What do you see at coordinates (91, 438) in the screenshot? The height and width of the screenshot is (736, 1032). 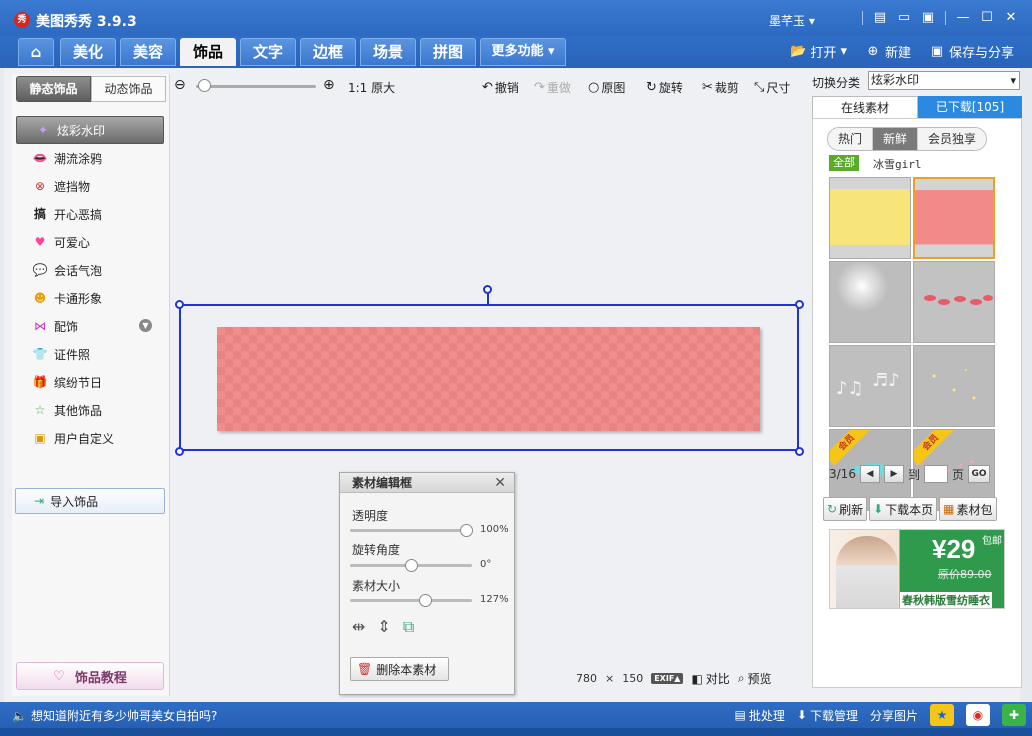 I see `category-item: ▣ 用户自定义` at bounding box center [91, 438].